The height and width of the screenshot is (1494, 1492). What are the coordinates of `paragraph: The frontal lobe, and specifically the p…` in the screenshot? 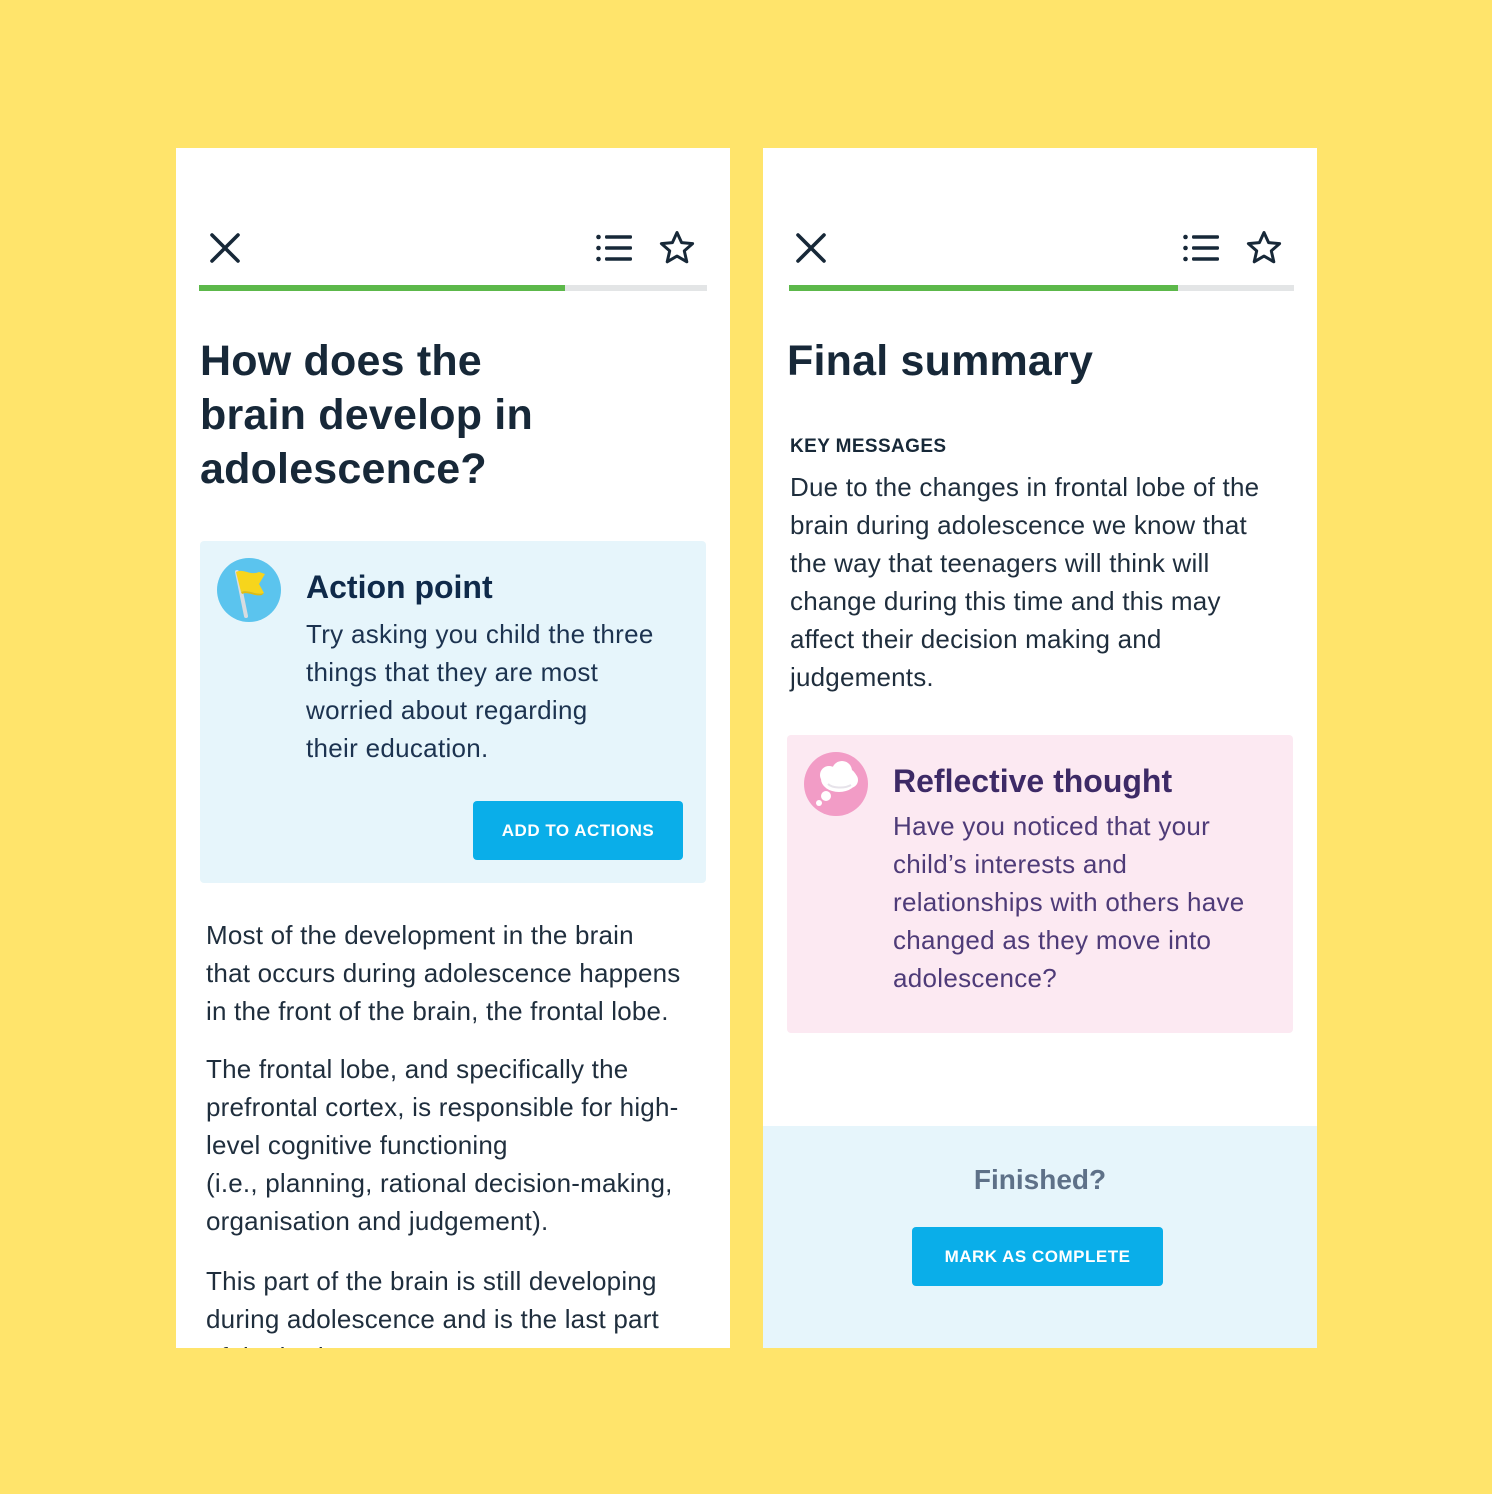 It's located at (456, 1145).